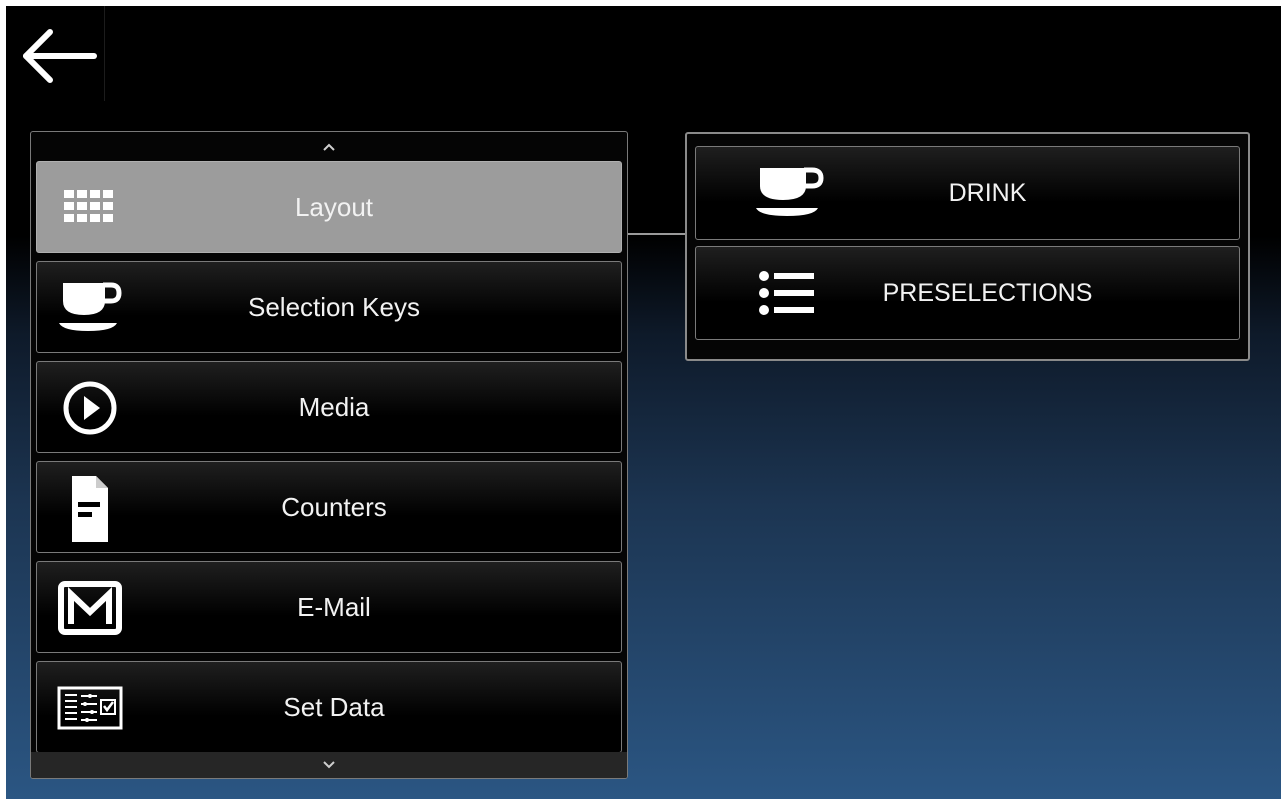  I want to click on submenu-item-label: PRESELECTIONS, so click(987, 292).